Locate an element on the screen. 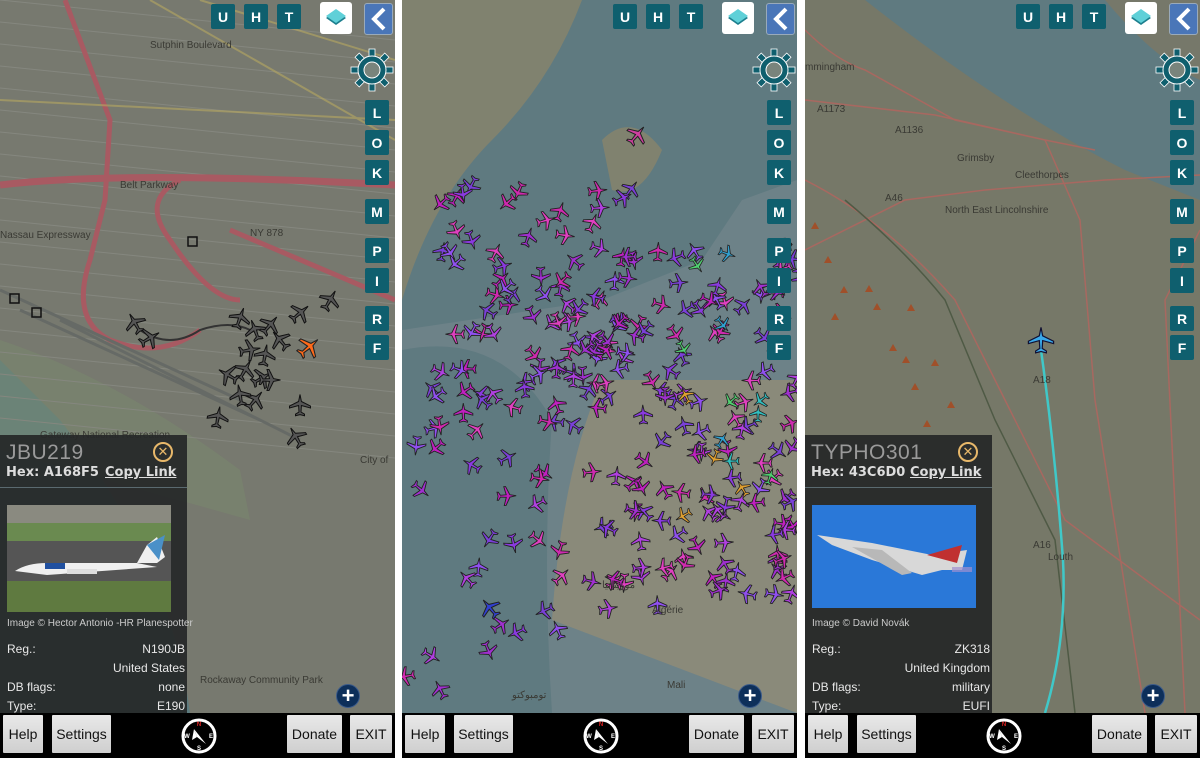  hex-line: Hex: A168F5 is located at coordinates (52, 472).